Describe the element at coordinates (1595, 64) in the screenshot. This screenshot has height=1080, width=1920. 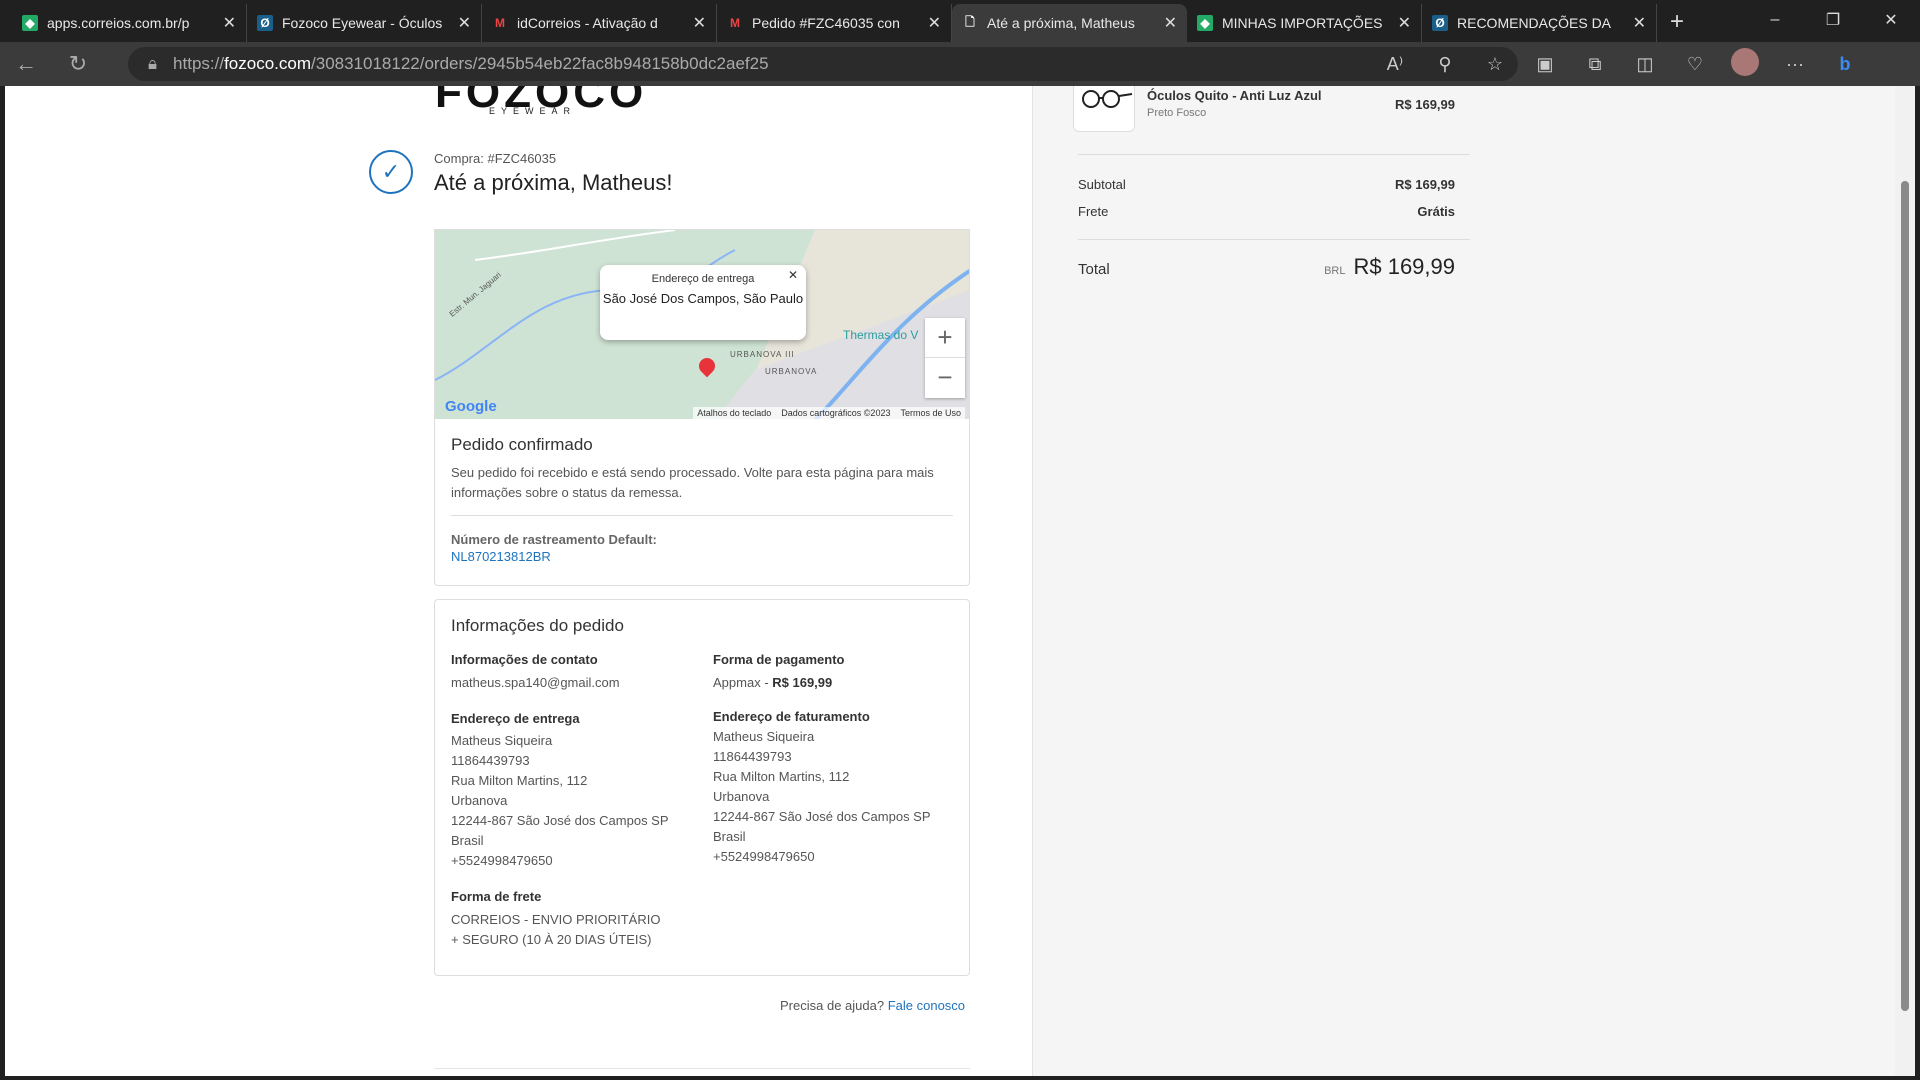
I see `extensions-icon: ⧉` at that location.